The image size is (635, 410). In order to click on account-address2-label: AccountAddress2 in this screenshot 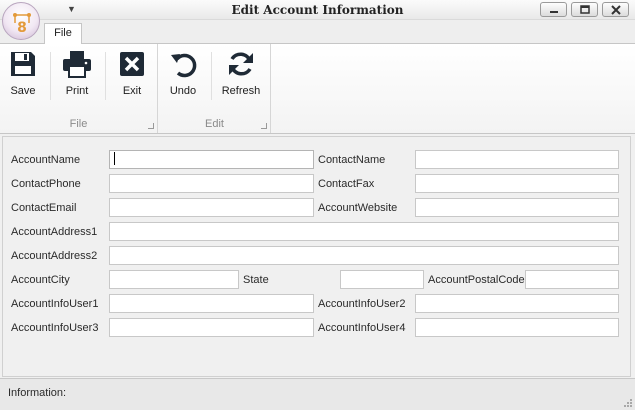, I will do `click(54, 256)`.